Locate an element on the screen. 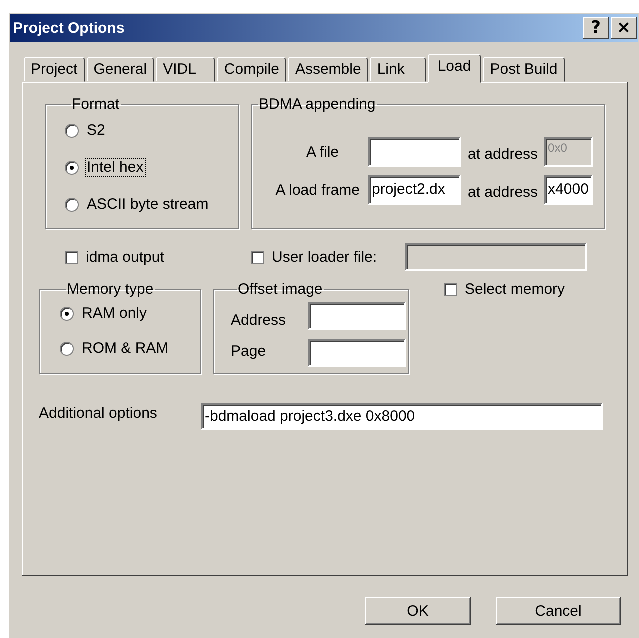 The height and width of the screenshot is (638, 639). tab: Link is located at coordinates (398, 69).